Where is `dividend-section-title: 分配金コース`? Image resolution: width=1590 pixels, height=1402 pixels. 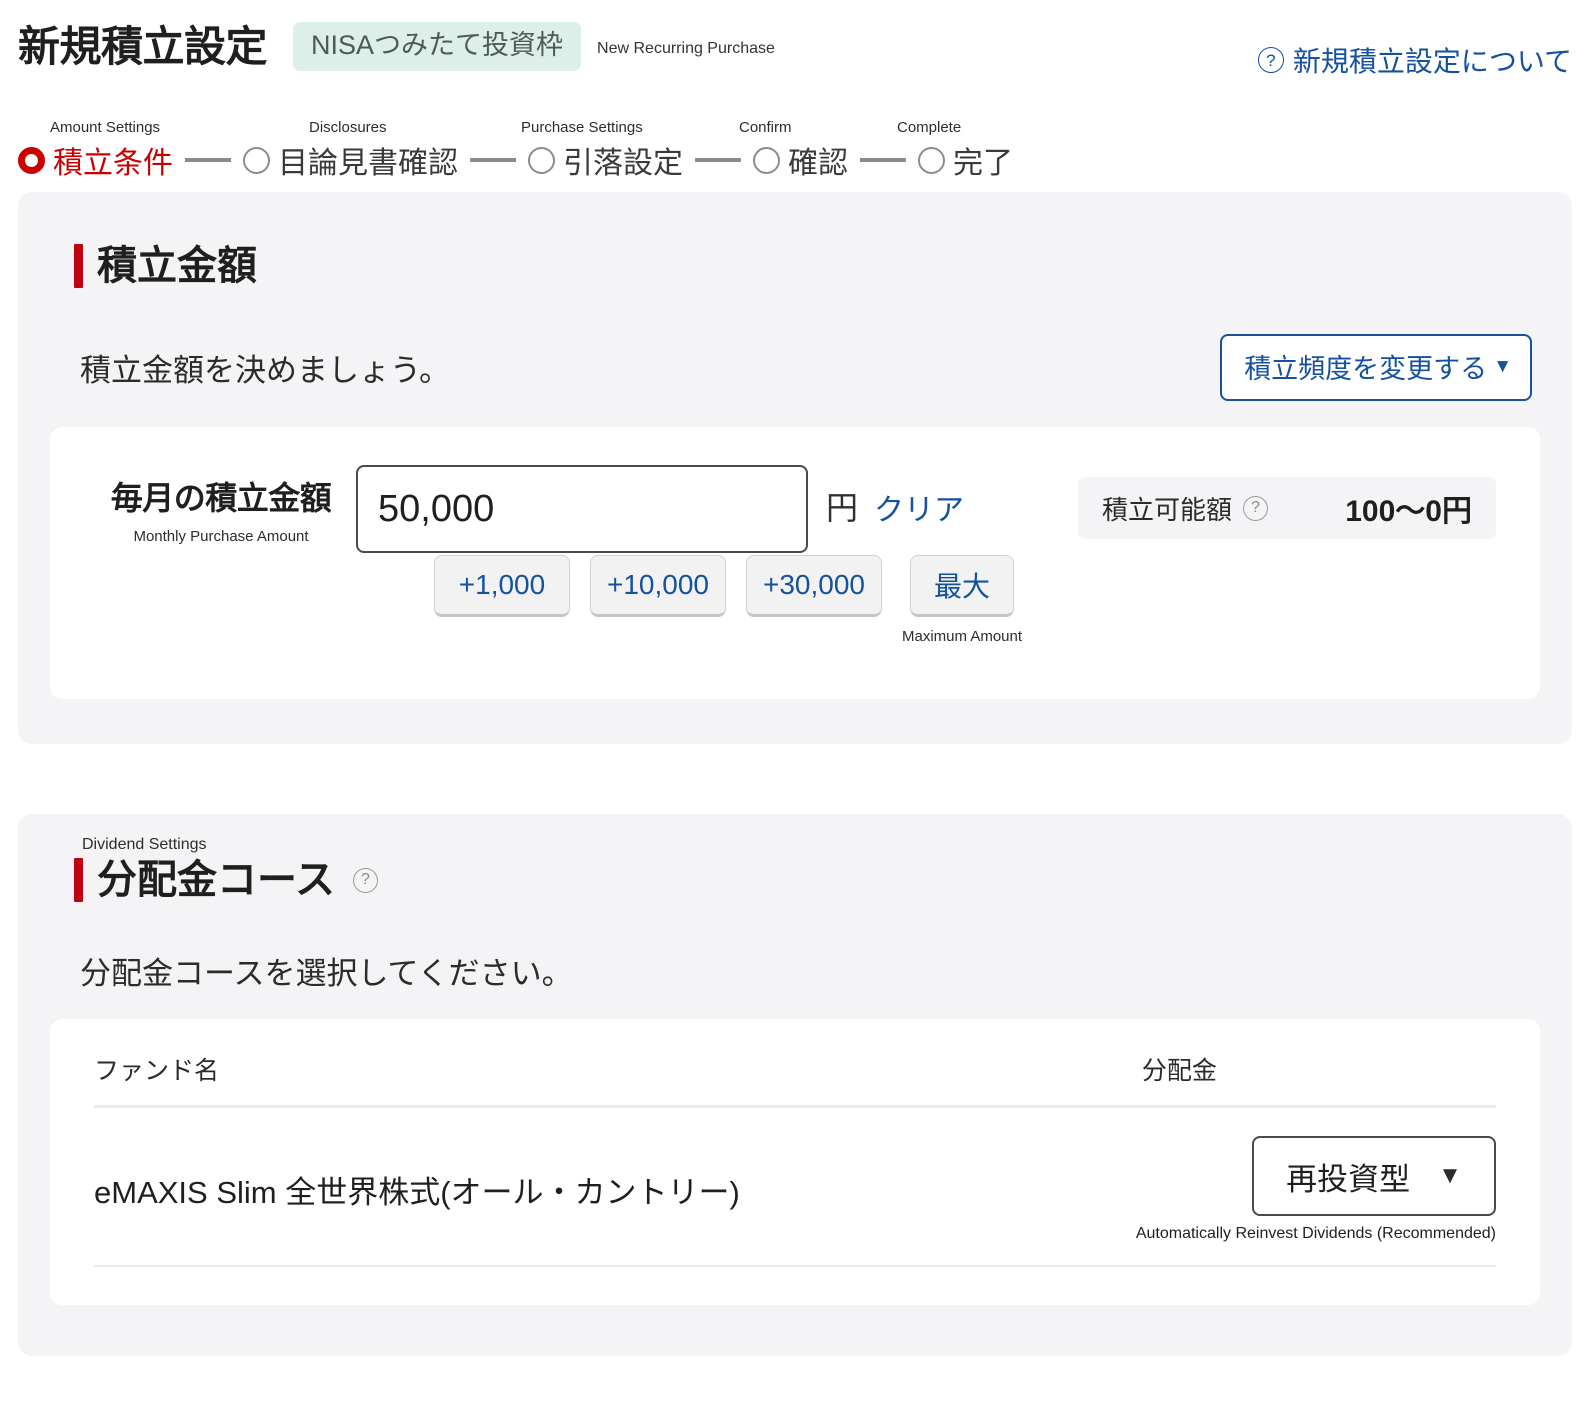 dividend-section-title: 分配金コース is located at coordinates (216, 880).